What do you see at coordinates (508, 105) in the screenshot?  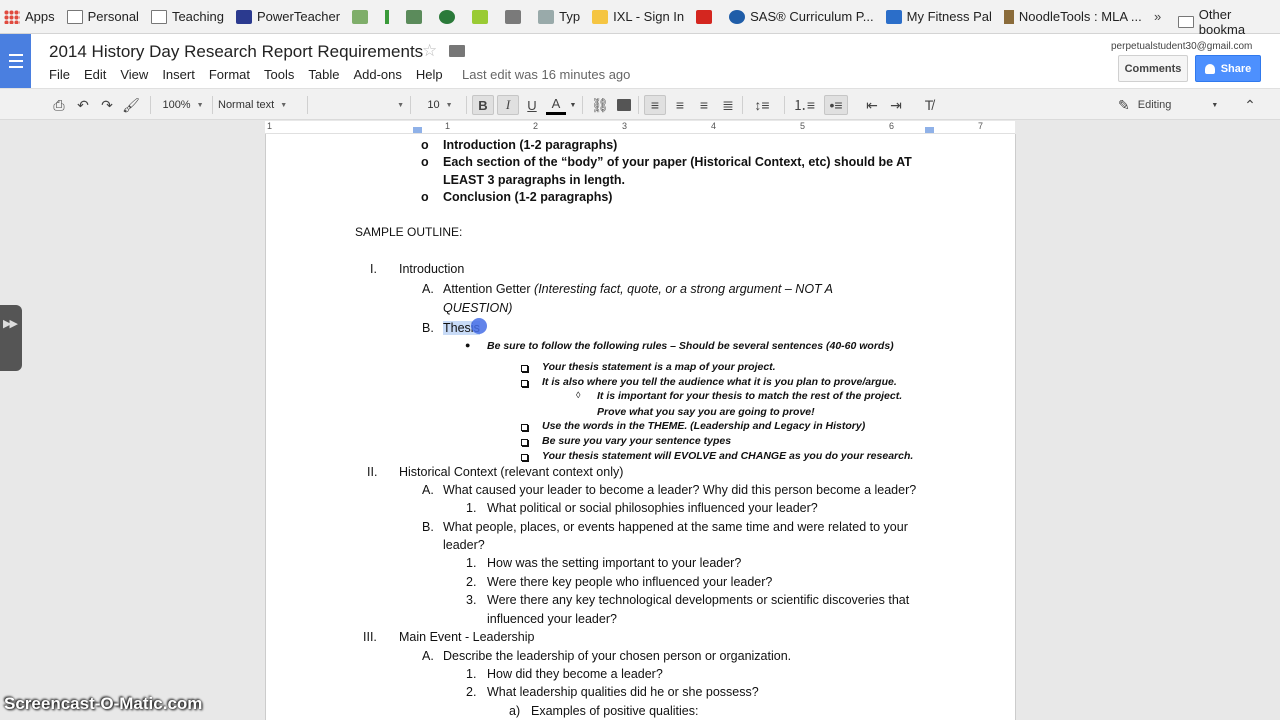 I see `italic-button: I` at bounding box center [508, 105].